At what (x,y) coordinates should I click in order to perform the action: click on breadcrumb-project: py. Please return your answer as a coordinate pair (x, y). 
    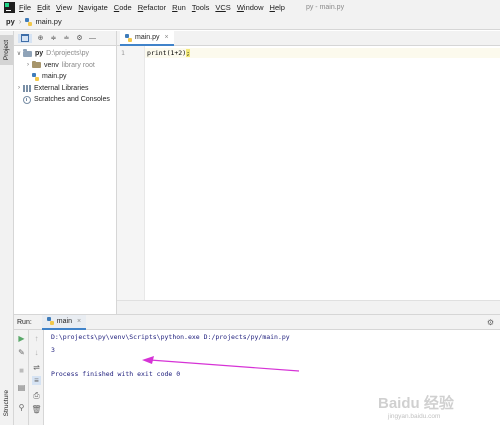
    Looking at the image, I should click on (10, 21).